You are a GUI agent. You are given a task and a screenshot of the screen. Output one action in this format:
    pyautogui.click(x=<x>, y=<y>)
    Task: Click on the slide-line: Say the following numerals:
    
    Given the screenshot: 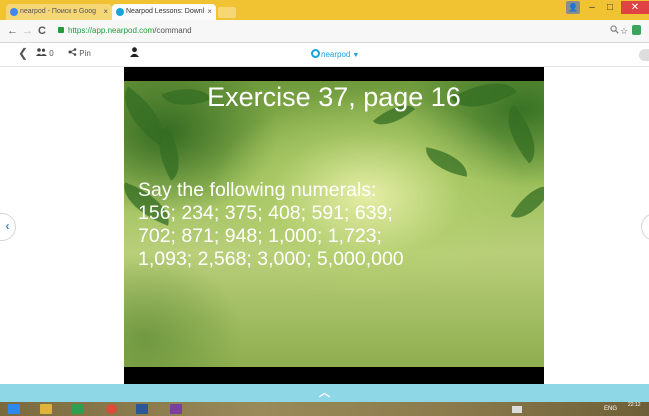 What is the action you would take?
    pyautogui.click(x=257, y=190)
    